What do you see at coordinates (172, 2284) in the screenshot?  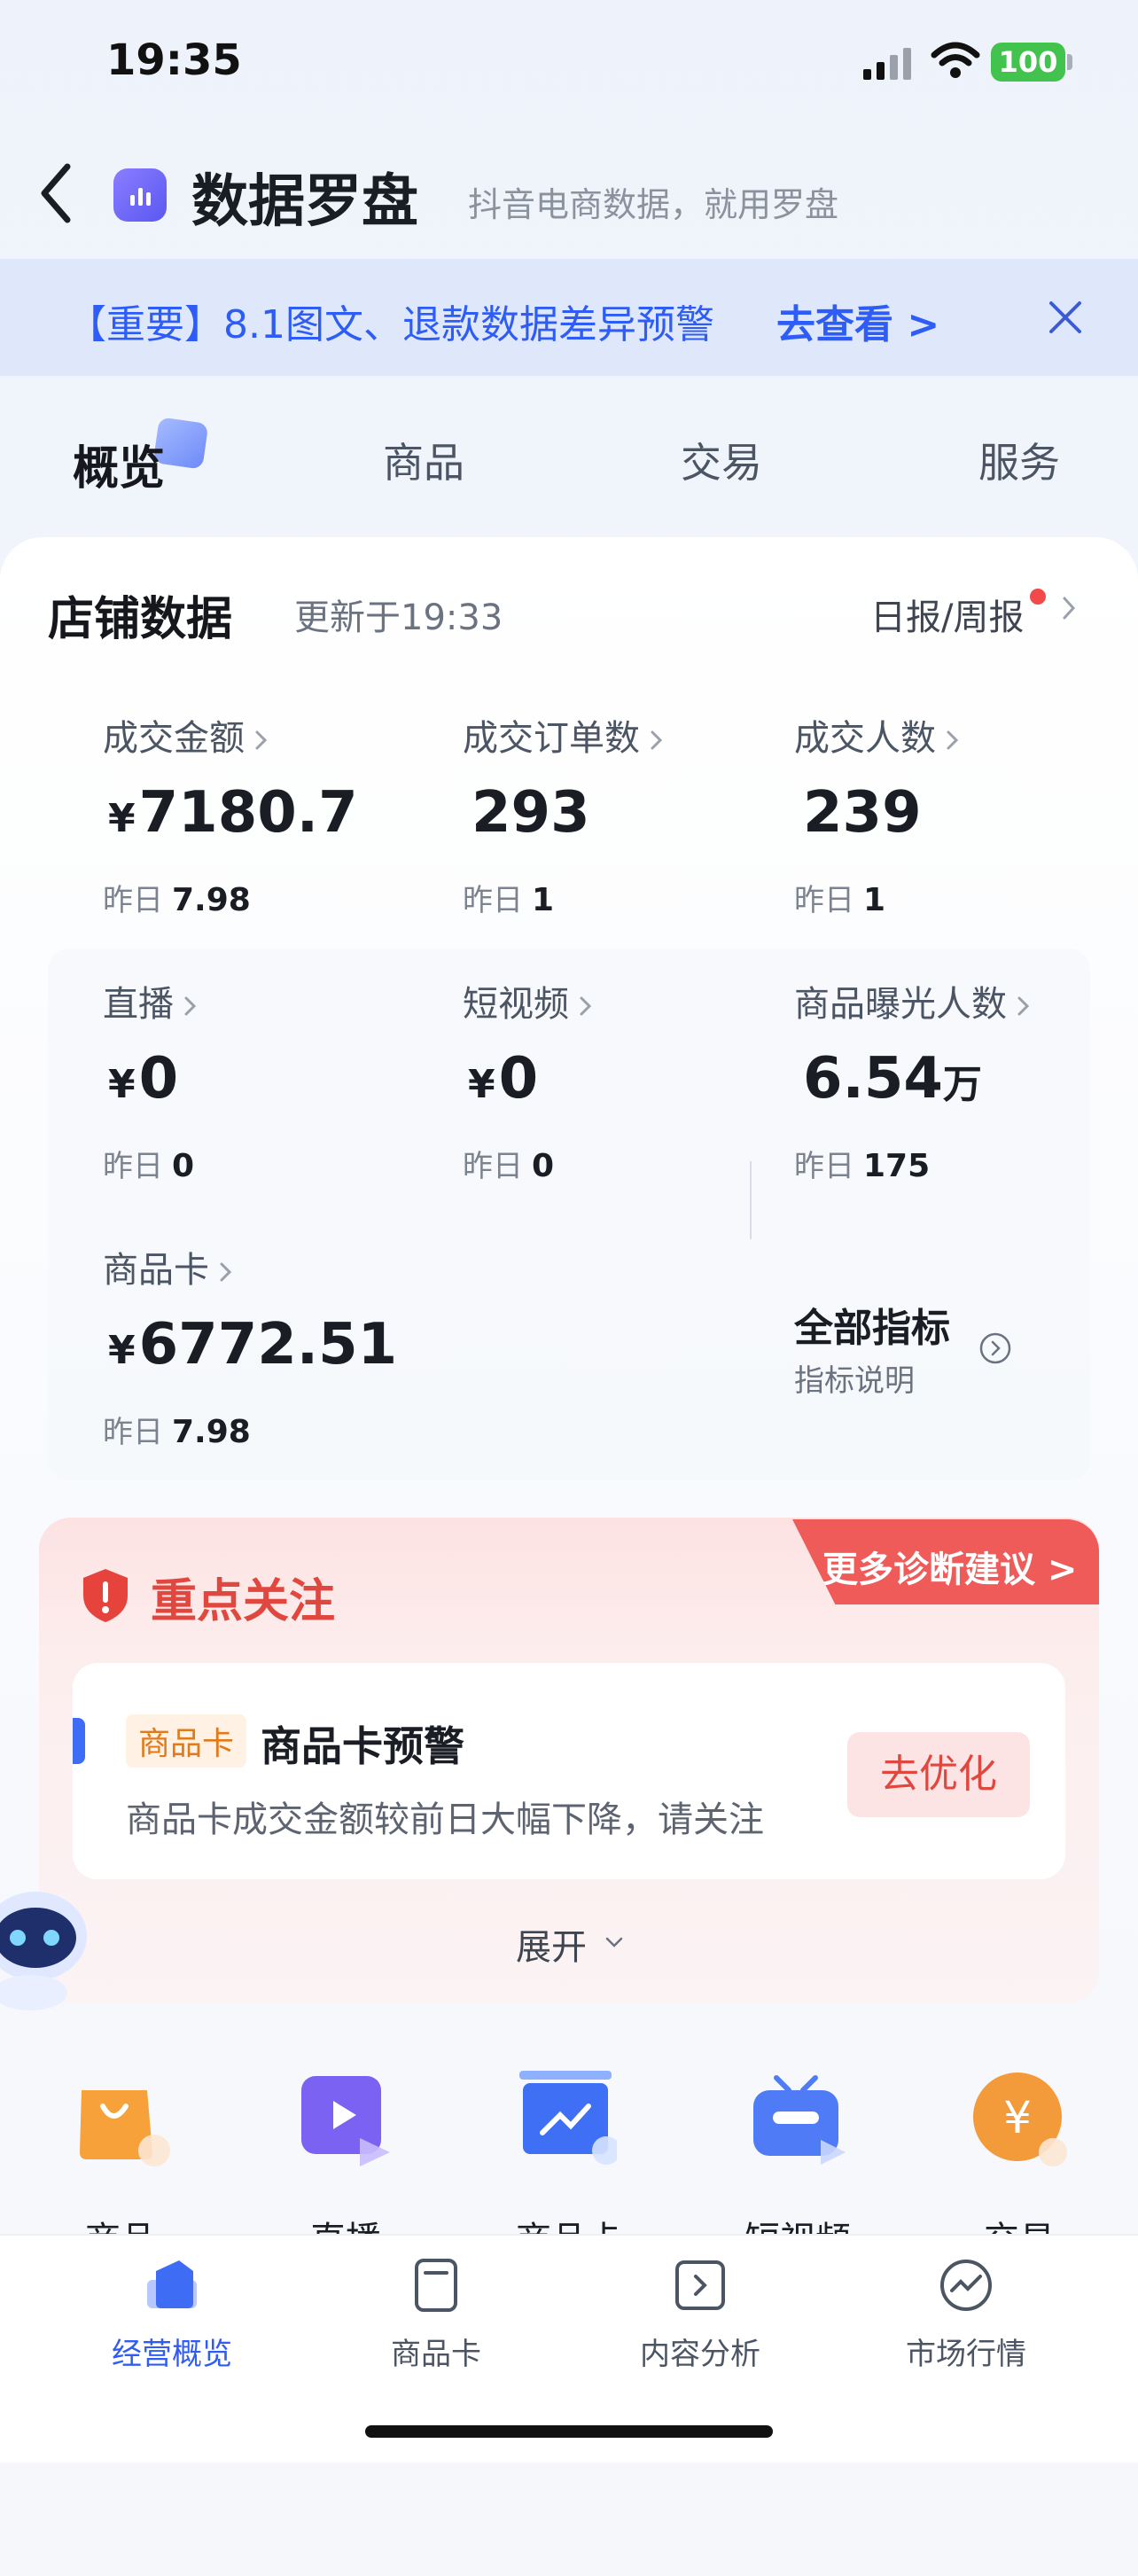 I see `home-overview-icon` at bounding box center [172, 2284].